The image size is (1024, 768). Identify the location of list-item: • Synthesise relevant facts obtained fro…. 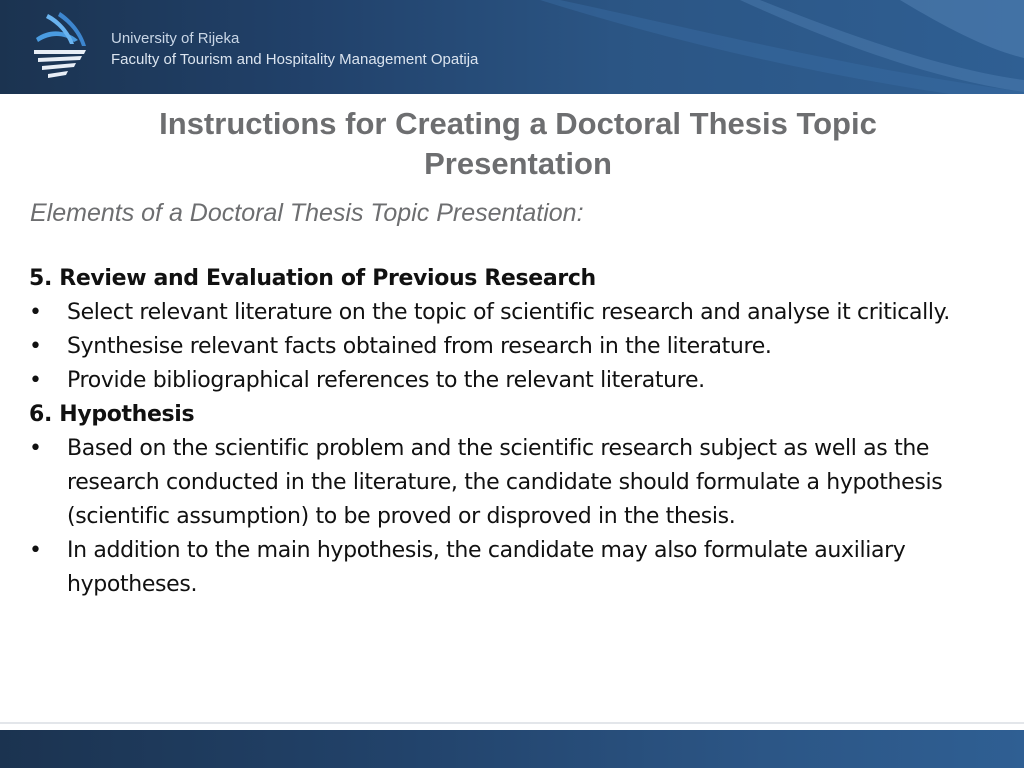
(509, 347).